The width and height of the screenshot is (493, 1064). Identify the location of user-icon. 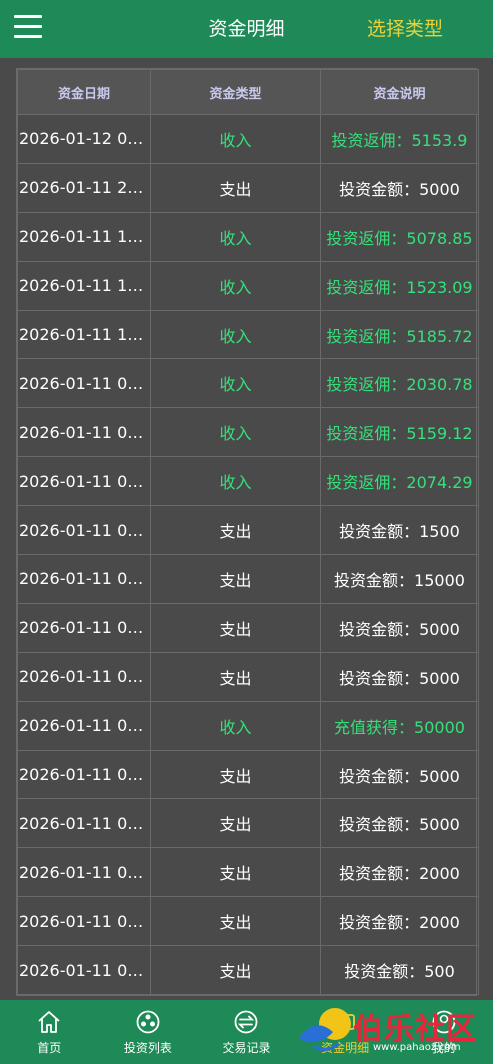
(444, 1021).